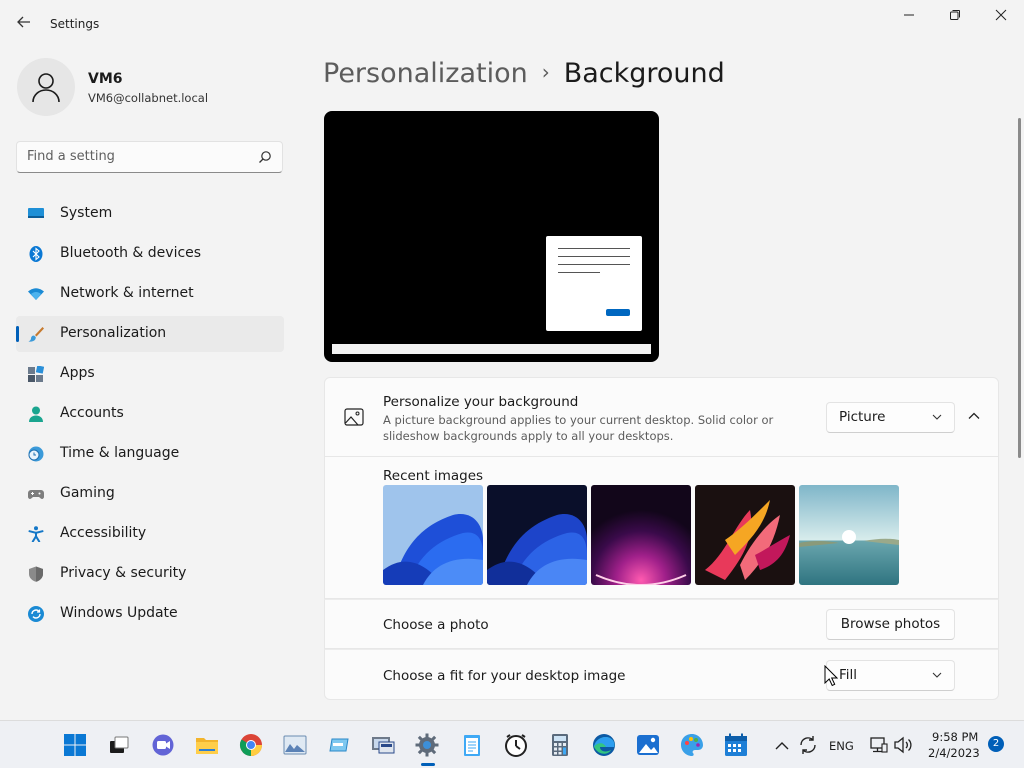 This screenshot has width=1024, height=768. I want to click on sidebar-item-accounts: Accounts, so click(150, 414).